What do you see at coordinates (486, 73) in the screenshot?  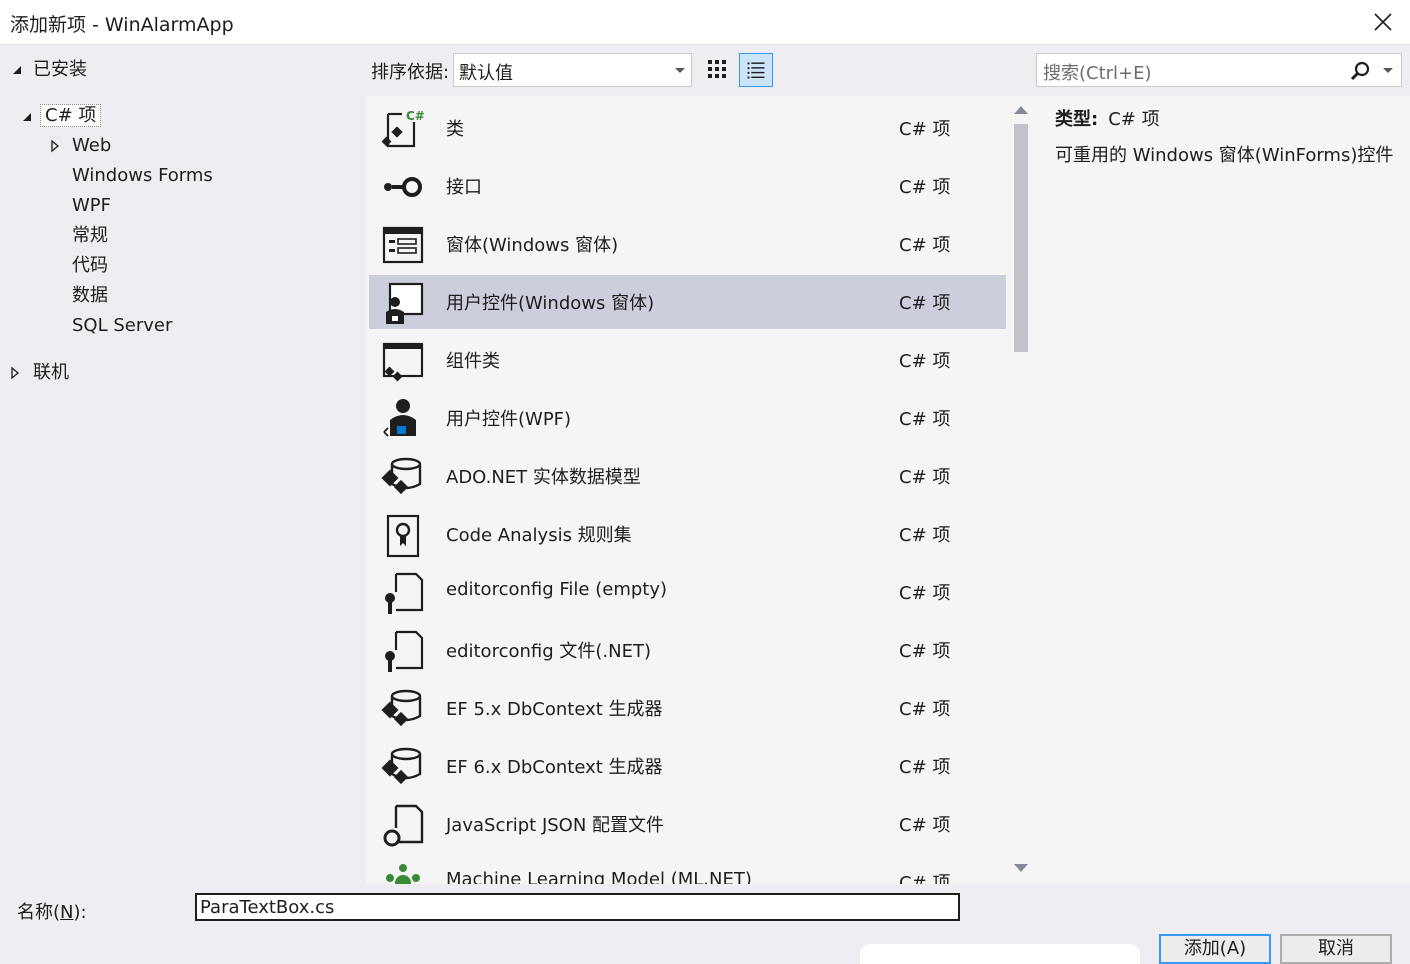 I see `sort-value: 默认值` at bounding box center [486, 73].